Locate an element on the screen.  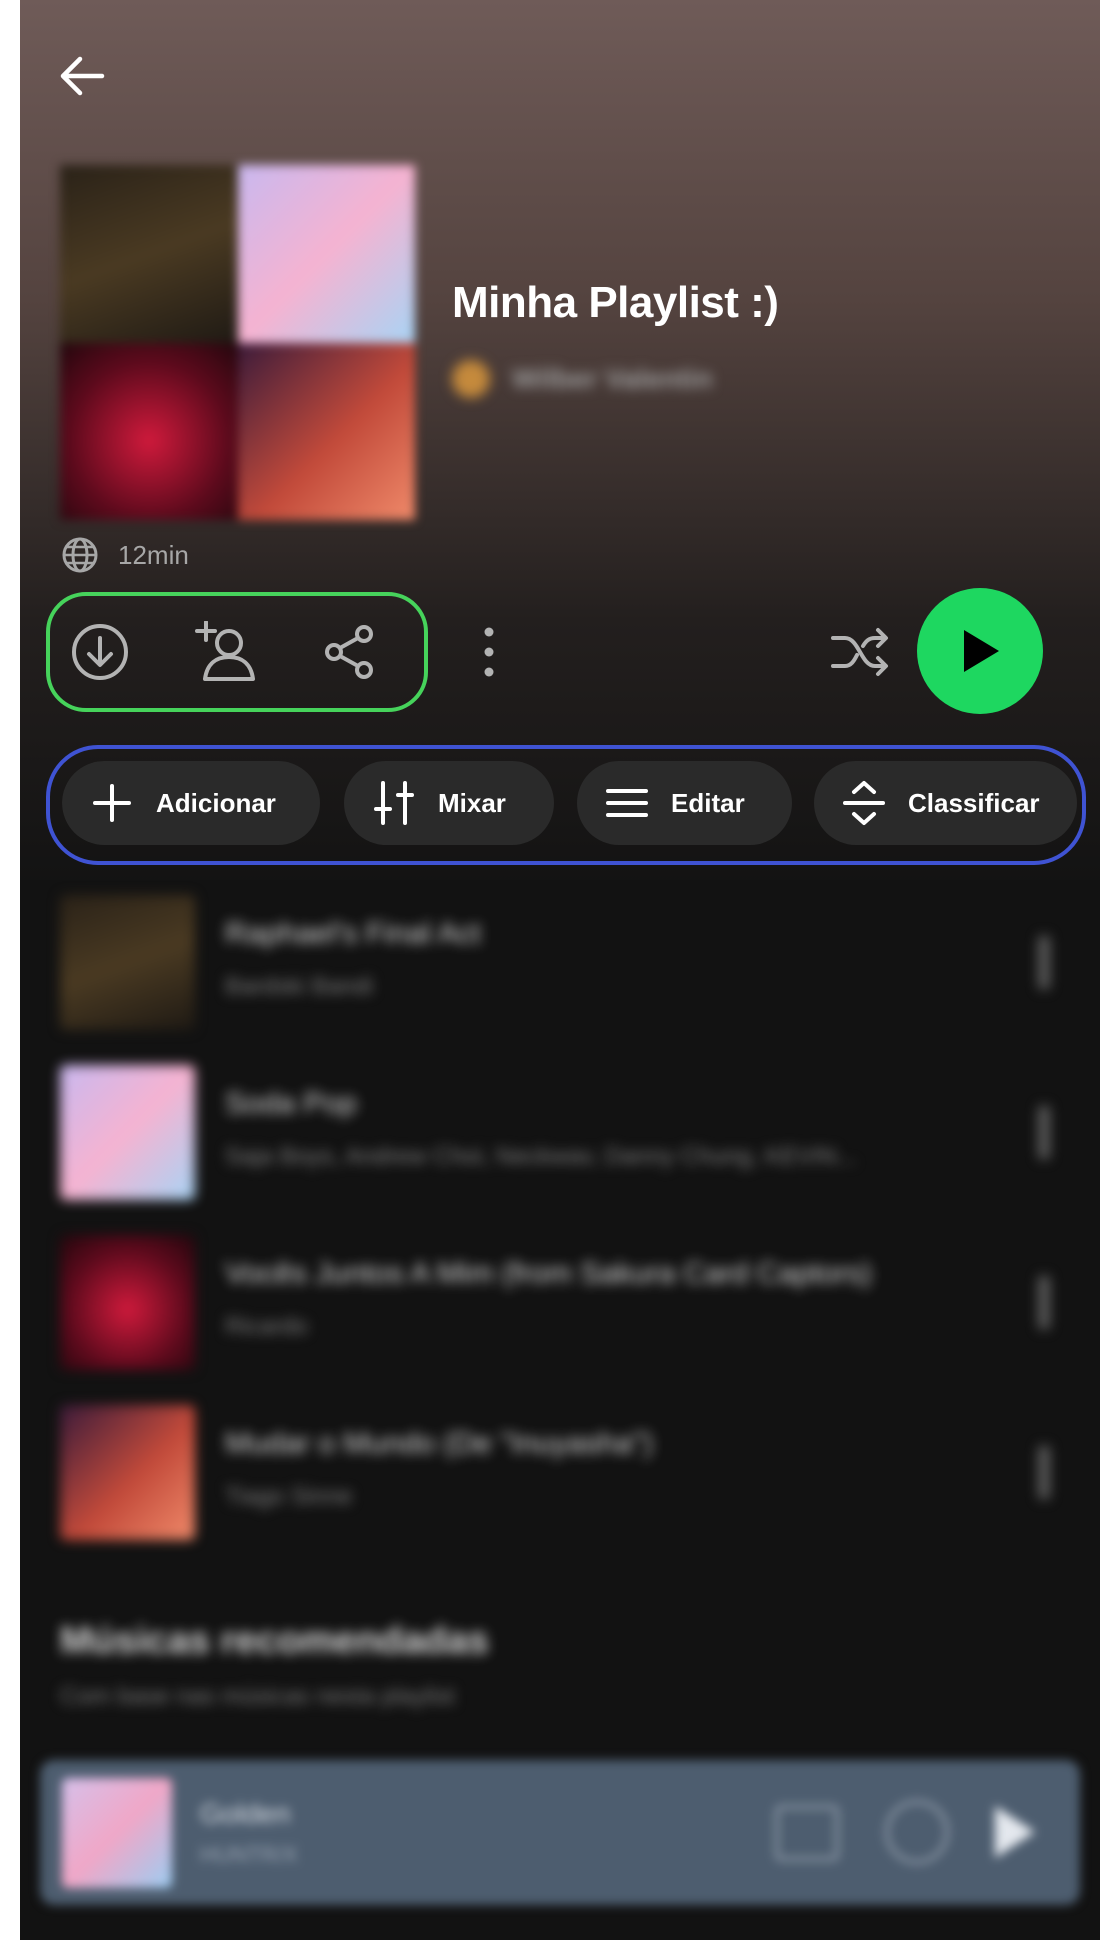
track-title: Raphael's Final Act is located at coordinates (353, 933).